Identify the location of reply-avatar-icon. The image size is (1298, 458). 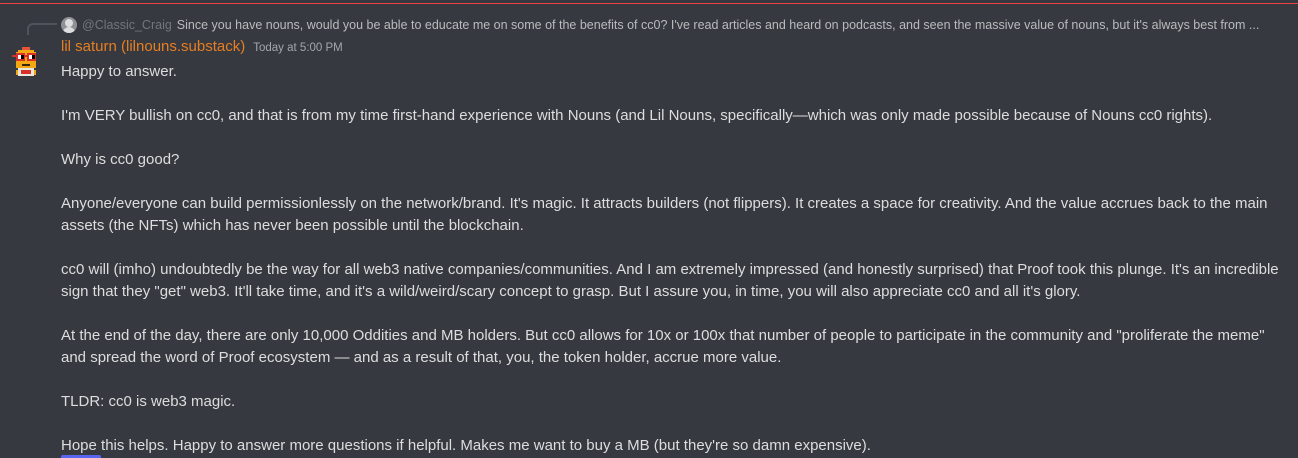
(69, 25).